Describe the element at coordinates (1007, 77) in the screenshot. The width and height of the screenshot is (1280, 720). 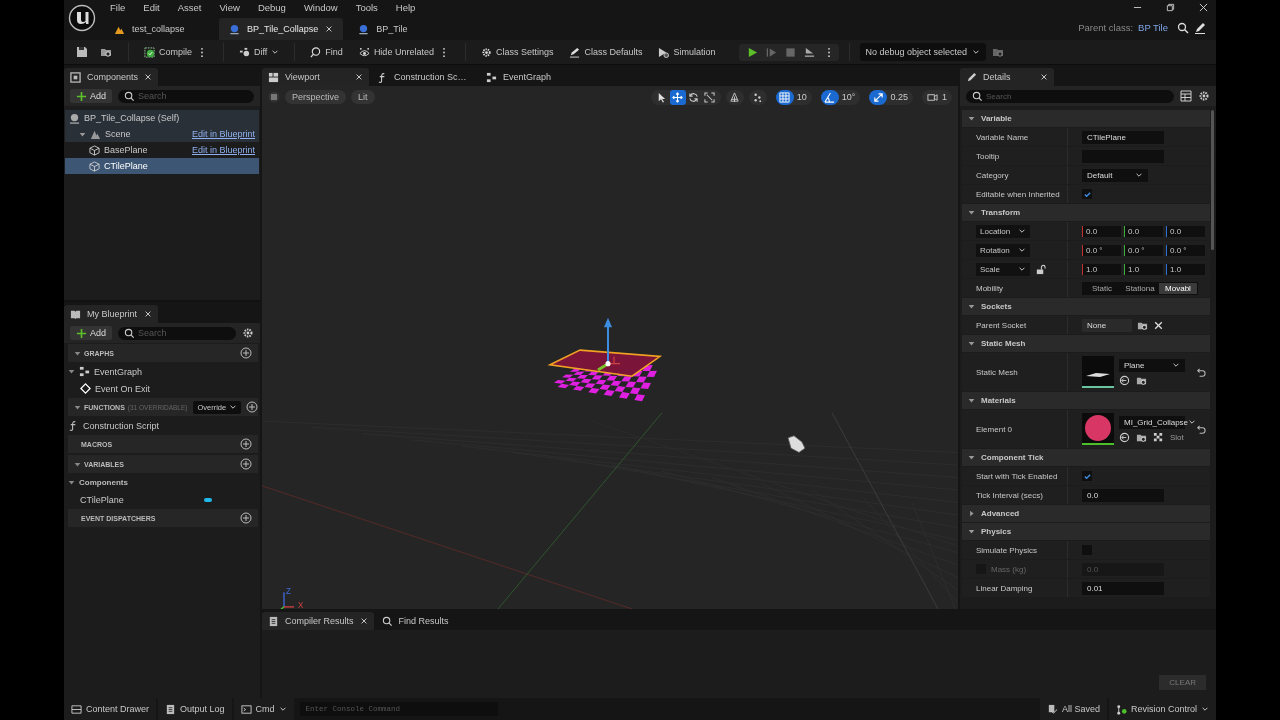
I see `panel-tab: Details` at that location.